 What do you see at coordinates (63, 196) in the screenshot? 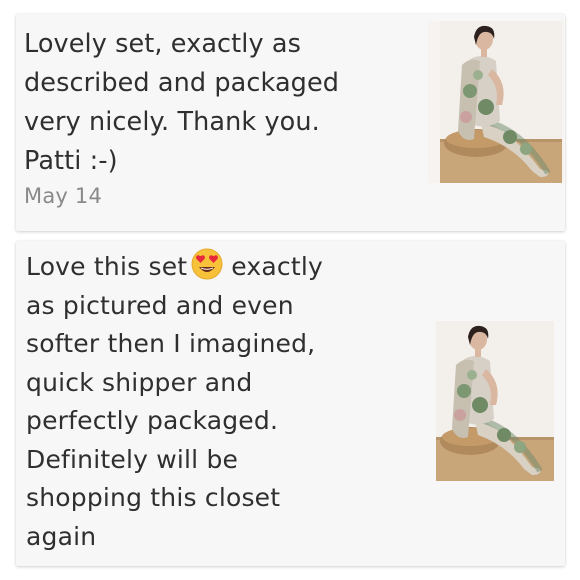
I see `review-date: May 14` at bounding box center [63, 196].